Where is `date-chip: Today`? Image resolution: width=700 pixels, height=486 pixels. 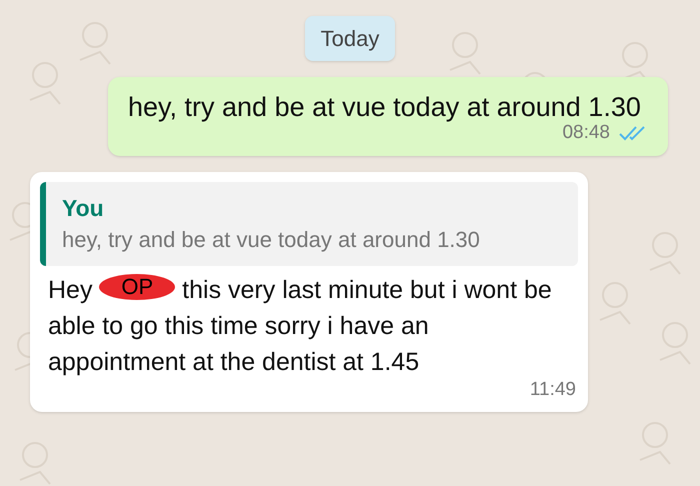 date-chip: Today is located at coordinates (350, 38).